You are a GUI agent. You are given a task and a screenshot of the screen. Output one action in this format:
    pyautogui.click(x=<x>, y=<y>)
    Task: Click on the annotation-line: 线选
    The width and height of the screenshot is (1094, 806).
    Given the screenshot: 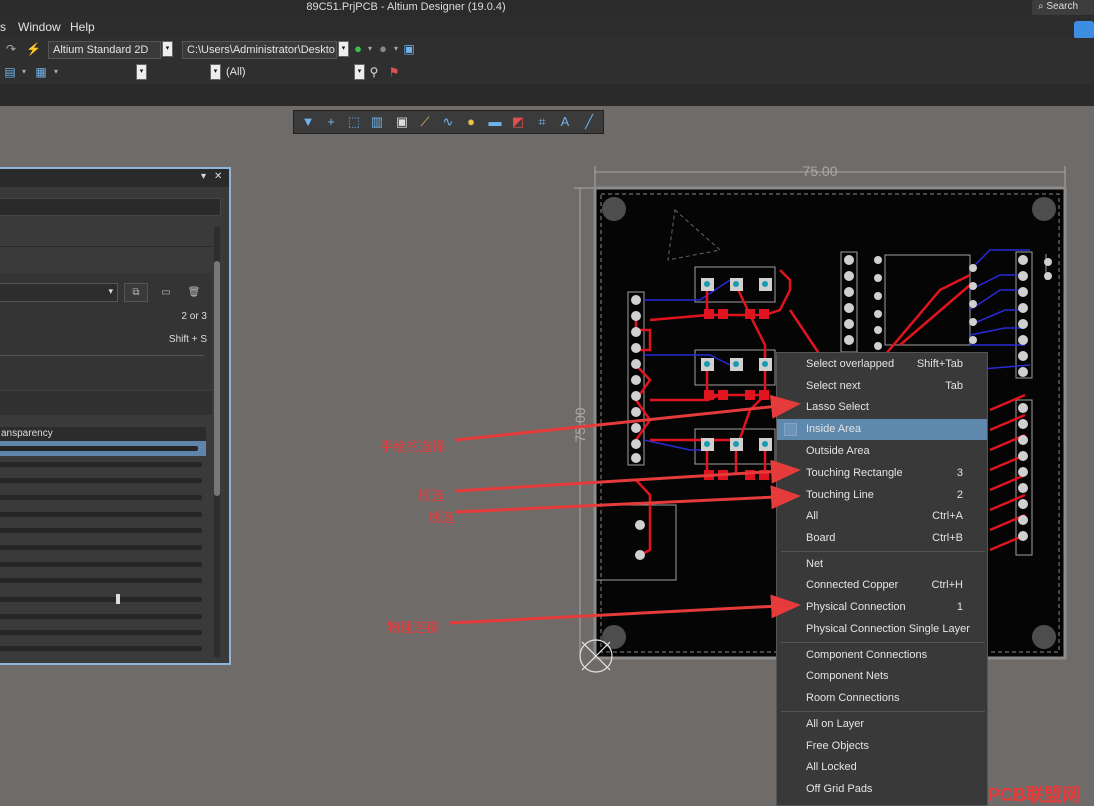 What is the action you would take?
    pyautogui.click(x=441, y=517)
    